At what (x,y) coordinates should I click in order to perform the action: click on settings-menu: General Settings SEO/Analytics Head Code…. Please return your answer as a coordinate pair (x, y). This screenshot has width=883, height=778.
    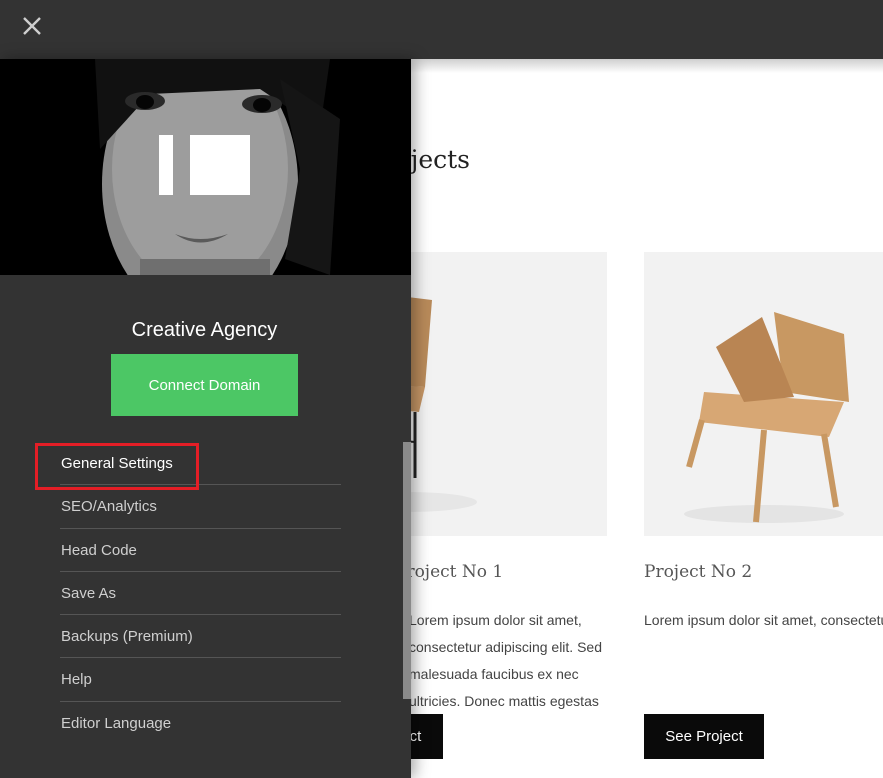
    Looking at the image, I should click on (200, 593).